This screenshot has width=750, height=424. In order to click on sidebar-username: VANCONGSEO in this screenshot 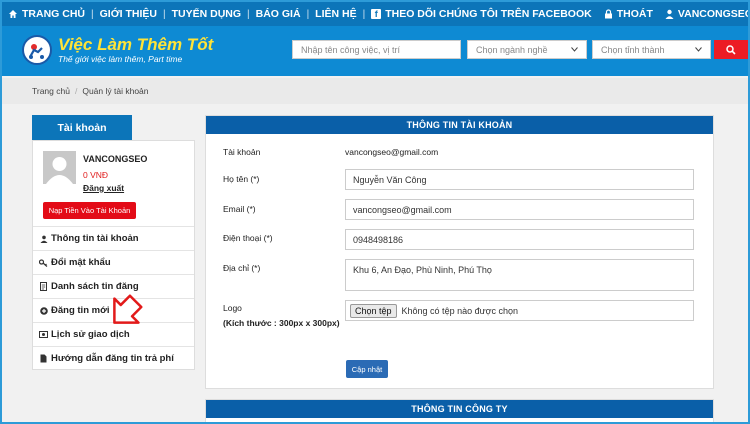, I will do `click(115, 159)`.